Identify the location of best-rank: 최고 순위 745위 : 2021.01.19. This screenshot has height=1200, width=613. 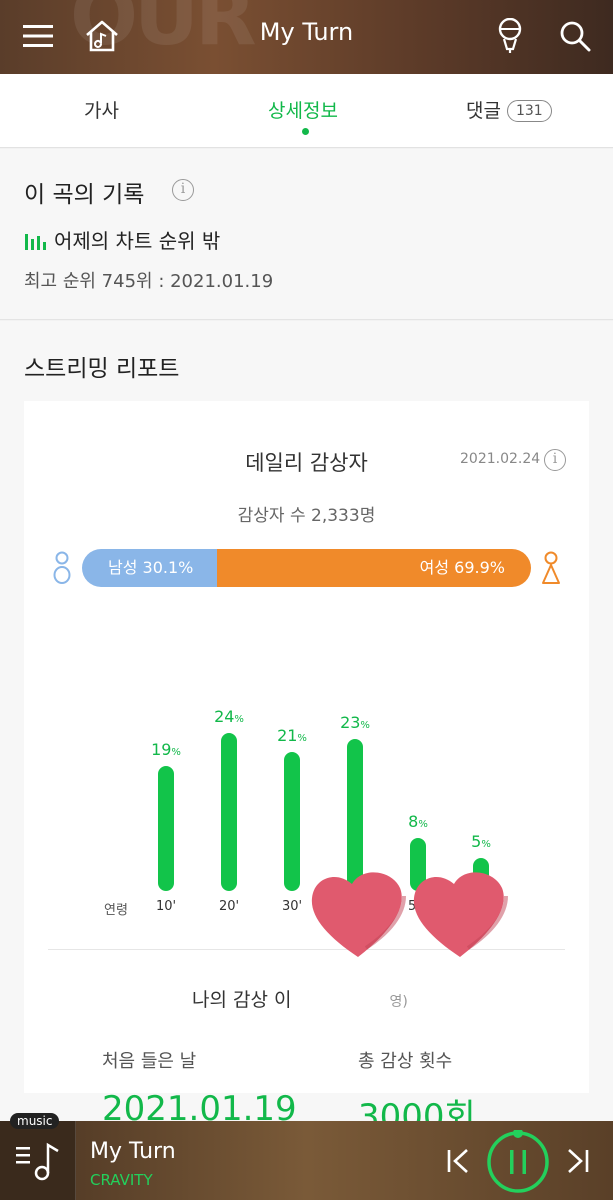
(149, 281).